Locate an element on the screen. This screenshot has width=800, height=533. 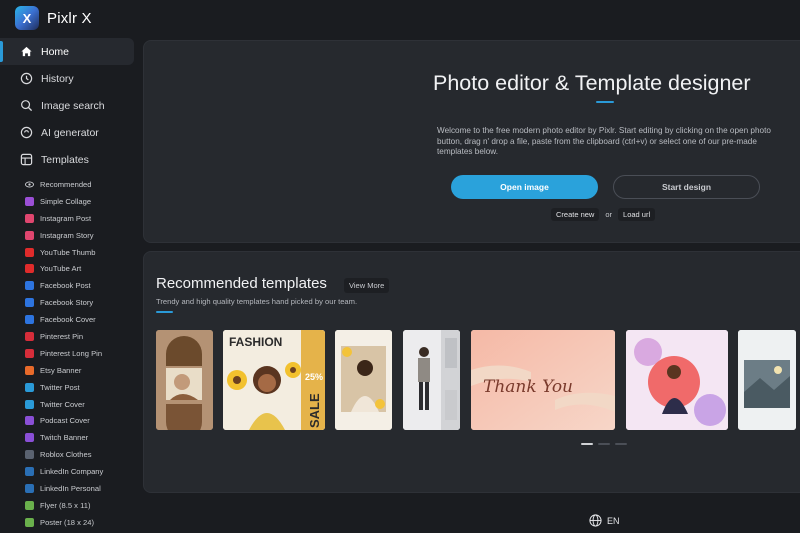
template-item-instagram-post: Instagram Post is located at coordinates (70, 218).